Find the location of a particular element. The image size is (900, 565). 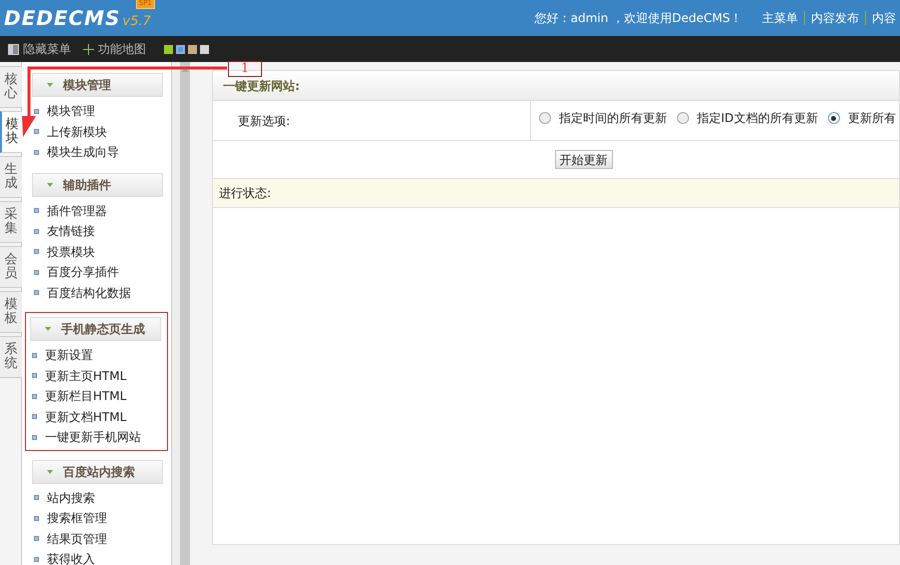

nav-link: 内容 is located at coordinates (884, 18).